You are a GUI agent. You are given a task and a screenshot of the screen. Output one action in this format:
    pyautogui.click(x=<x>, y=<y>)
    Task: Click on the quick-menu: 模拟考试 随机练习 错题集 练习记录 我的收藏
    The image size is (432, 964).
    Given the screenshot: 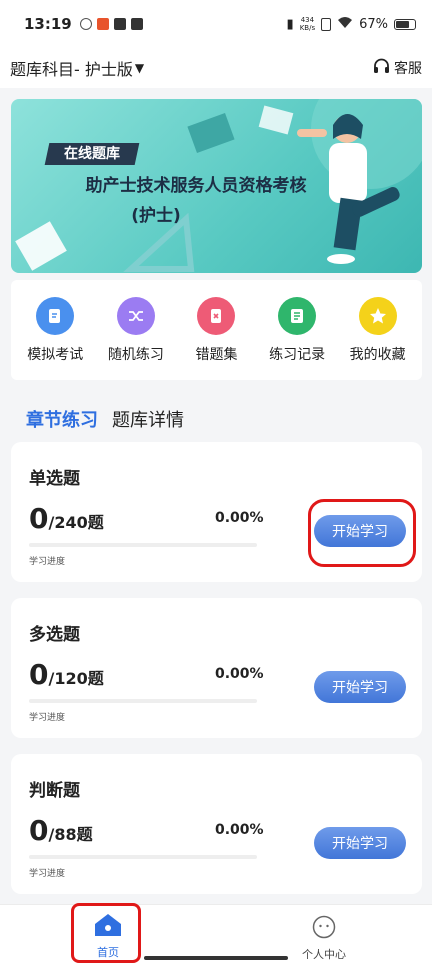 What is the action you would take?
    pyautogui.click(x=216, y=330)
    